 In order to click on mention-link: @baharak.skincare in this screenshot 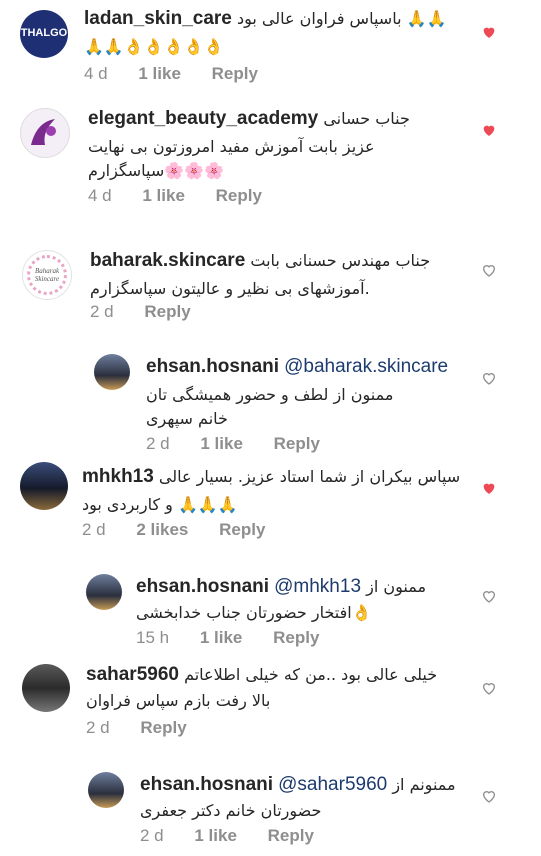, I will do `click(366, 366)`.